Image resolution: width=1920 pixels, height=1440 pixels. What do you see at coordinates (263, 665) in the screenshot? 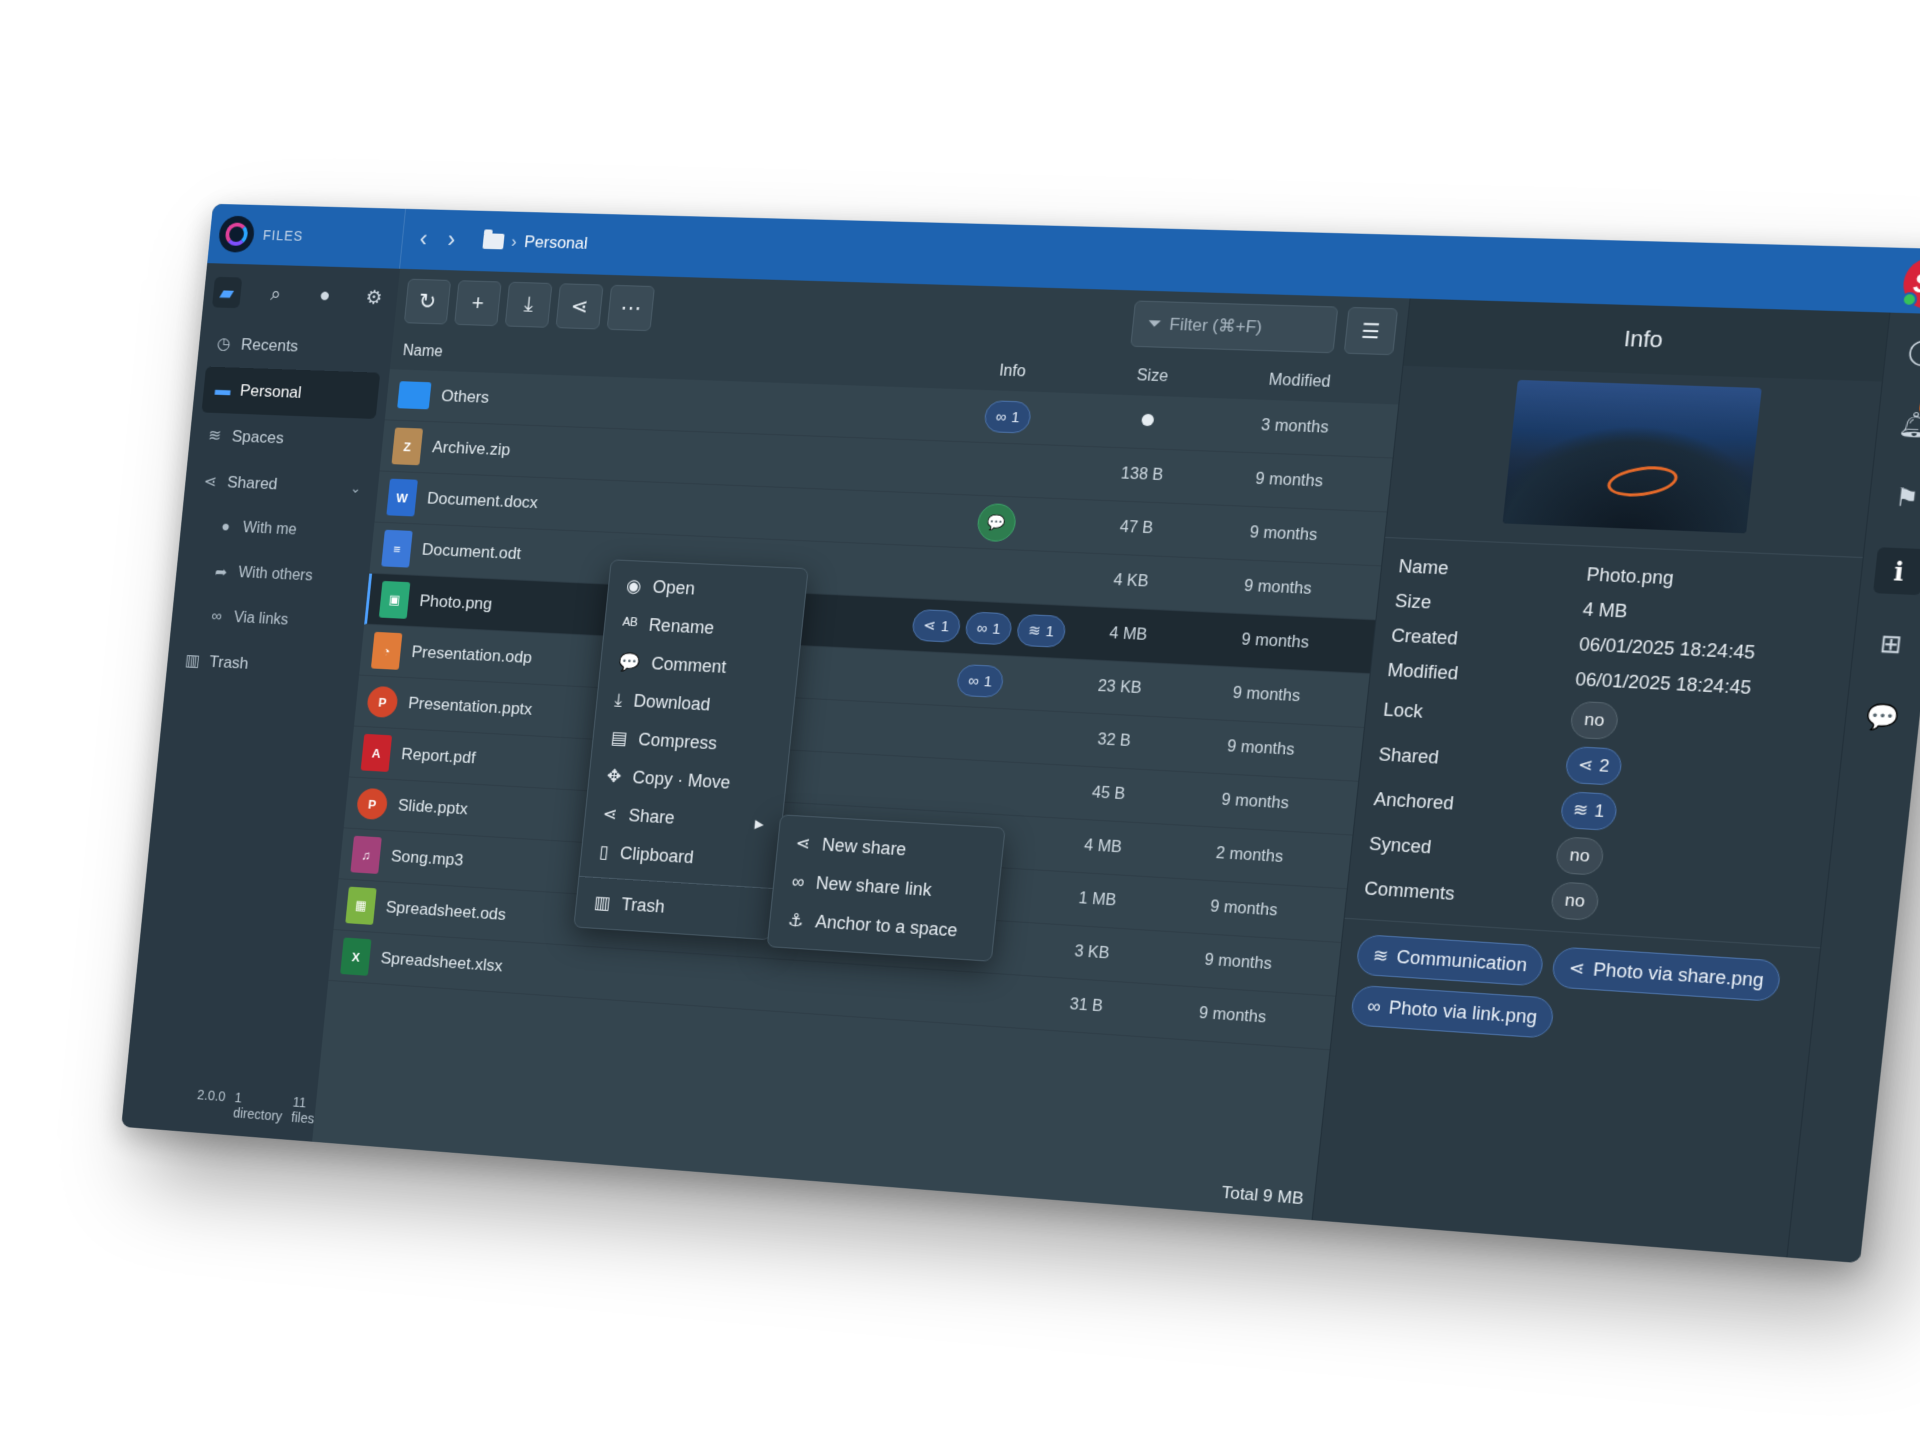
I see `sidebar-item-trash: ▥ Trash` at bounding box center [263, 665].